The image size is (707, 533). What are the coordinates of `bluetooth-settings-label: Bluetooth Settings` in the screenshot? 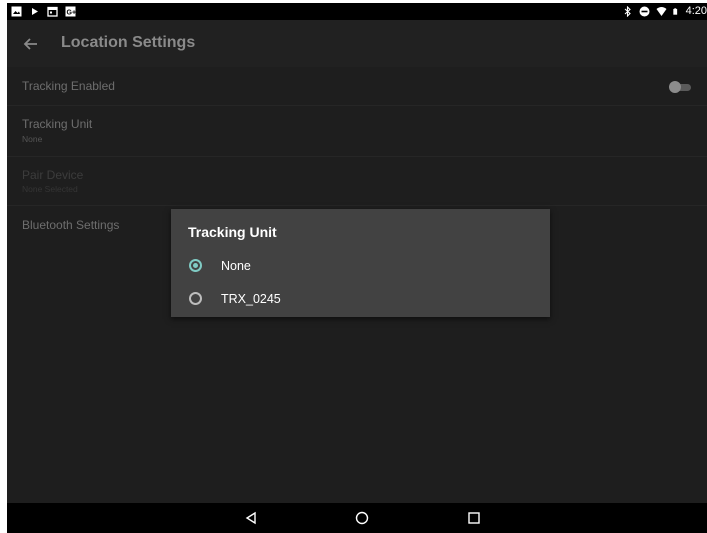 It's located at (71, 225).